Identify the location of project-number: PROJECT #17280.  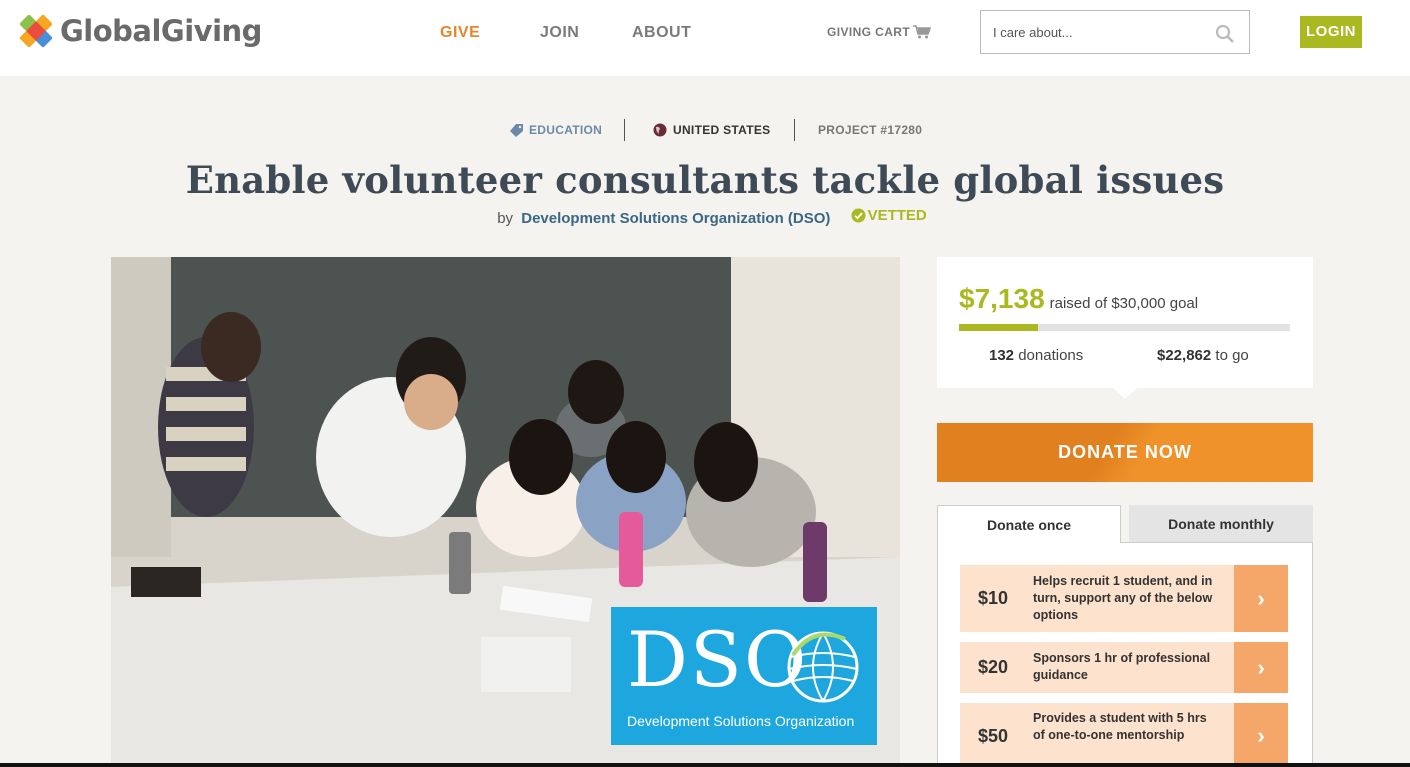
(870, 130).